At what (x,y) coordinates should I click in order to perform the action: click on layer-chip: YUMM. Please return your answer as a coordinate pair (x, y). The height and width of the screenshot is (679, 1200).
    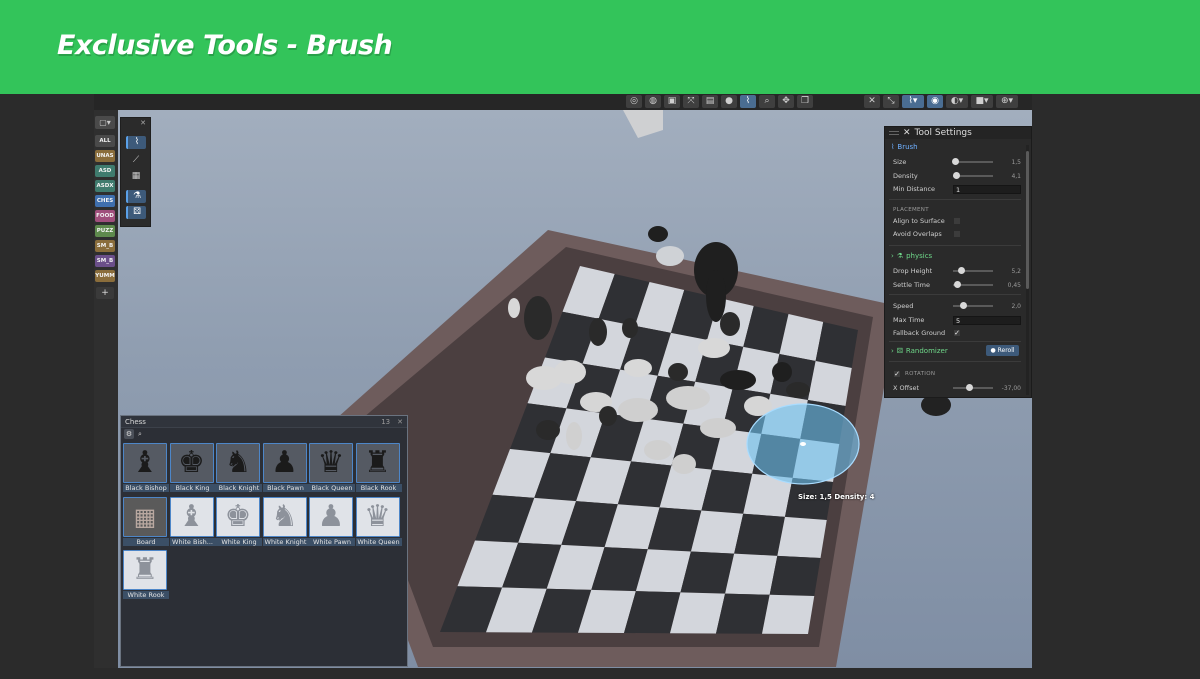
    Looking at the image, I should click on (105, 276).